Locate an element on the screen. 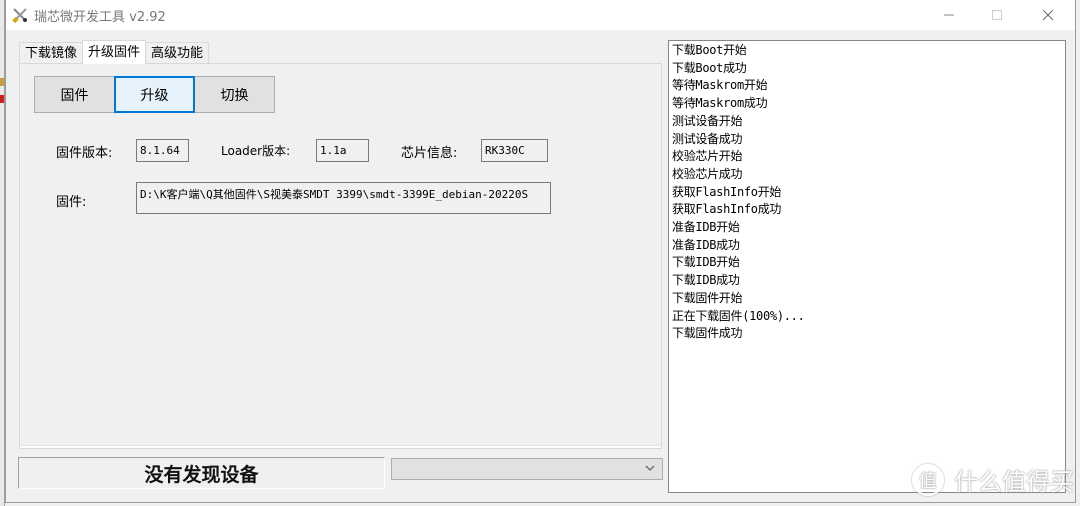  log-line: 校验芯片开始 is located at coordinates (707, 156).